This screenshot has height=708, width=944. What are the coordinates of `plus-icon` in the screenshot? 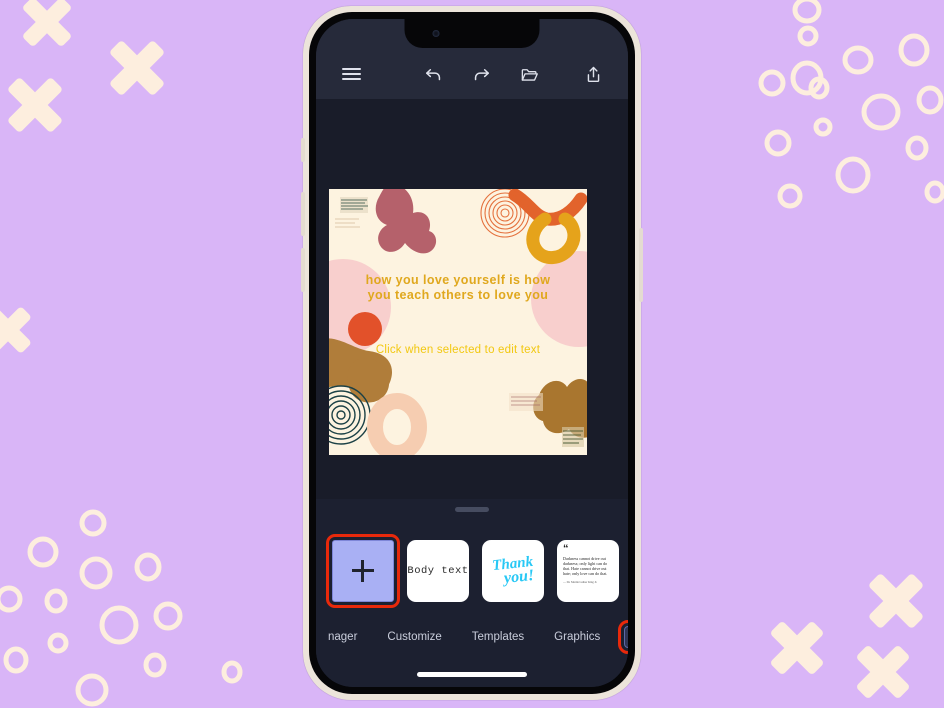 It's located at (363, 570).